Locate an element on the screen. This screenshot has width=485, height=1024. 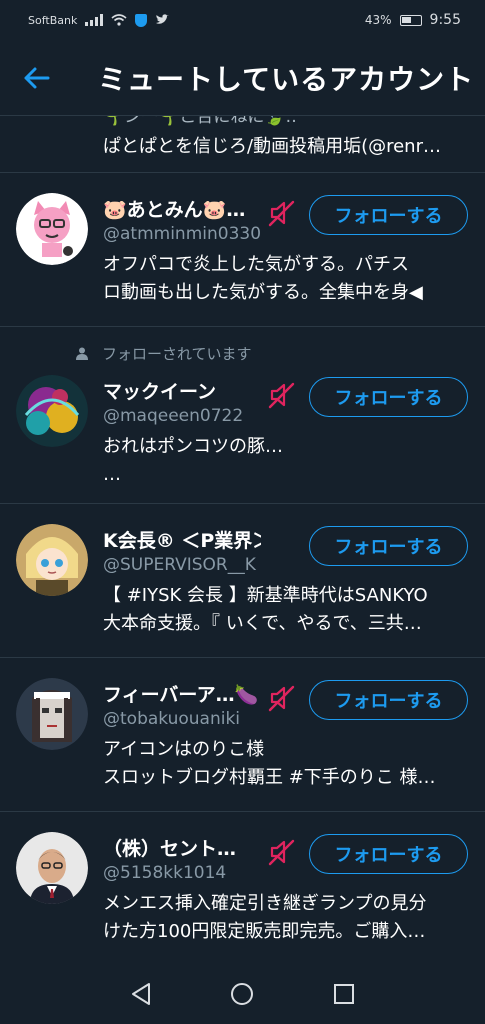
followed-by-text: フォローされています is located at coordinates (177, 354).